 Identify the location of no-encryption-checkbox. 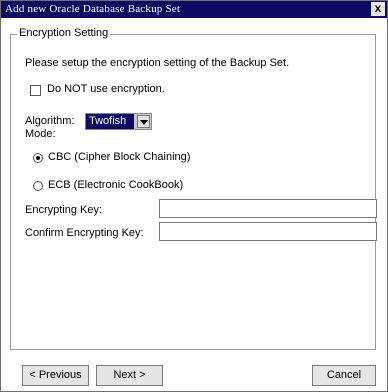
(35, 90).